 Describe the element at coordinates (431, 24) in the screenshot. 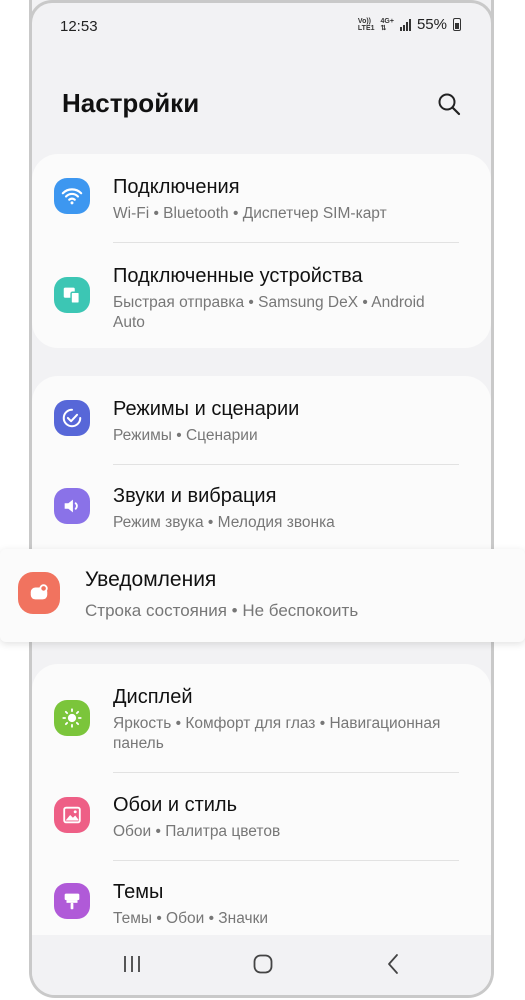

I see `battery-level: 55%` at that location.